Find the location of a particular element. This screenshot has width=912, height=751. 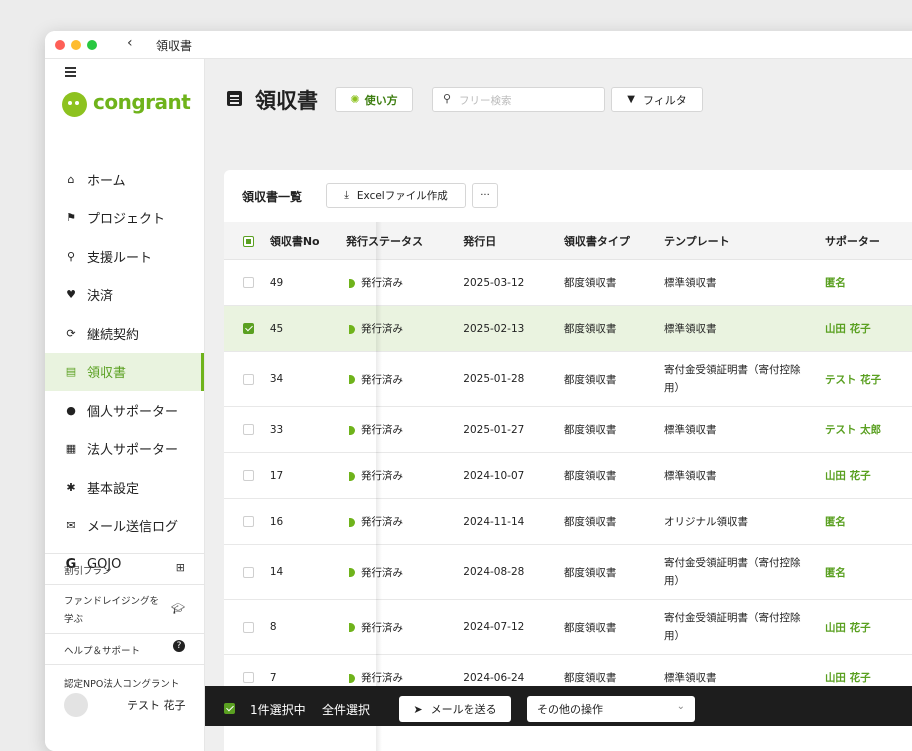

table-row: 16 発行済み 2024-11-14 都度領収書 オリジナル領収書 匿名 is located at coordinates (568, 521).